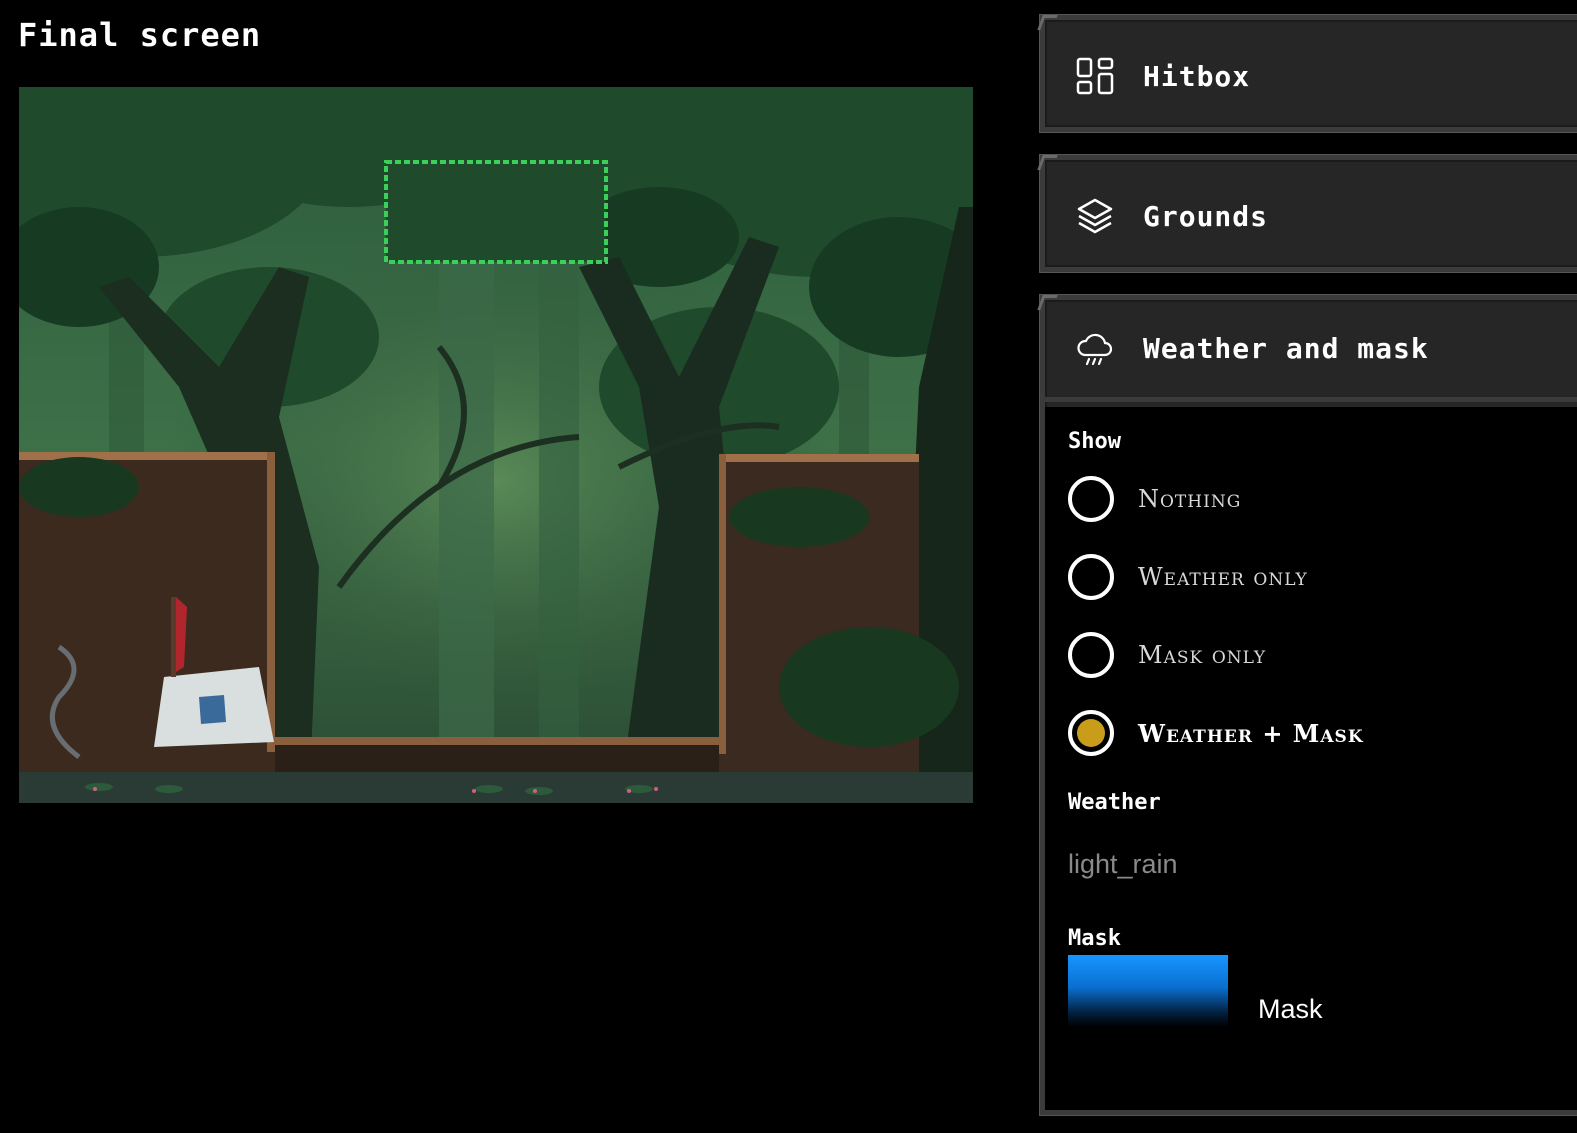  Describe the element at coordinates (1202, 655) in the screenshot. I see `radio-label: Mask only` at that location.